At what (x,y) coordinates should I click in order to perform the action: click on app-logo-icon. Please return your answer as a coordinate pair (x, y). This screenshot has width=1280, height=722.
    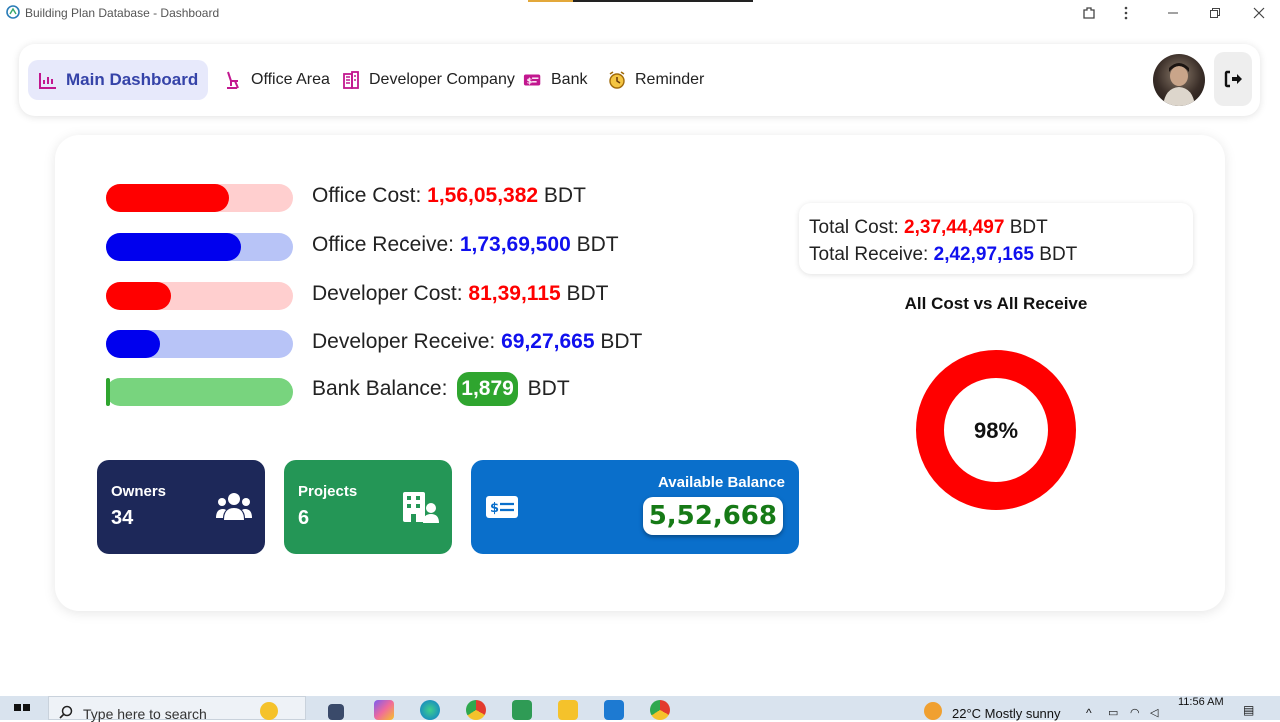
    Looking at the image, I should click on (13, 12).